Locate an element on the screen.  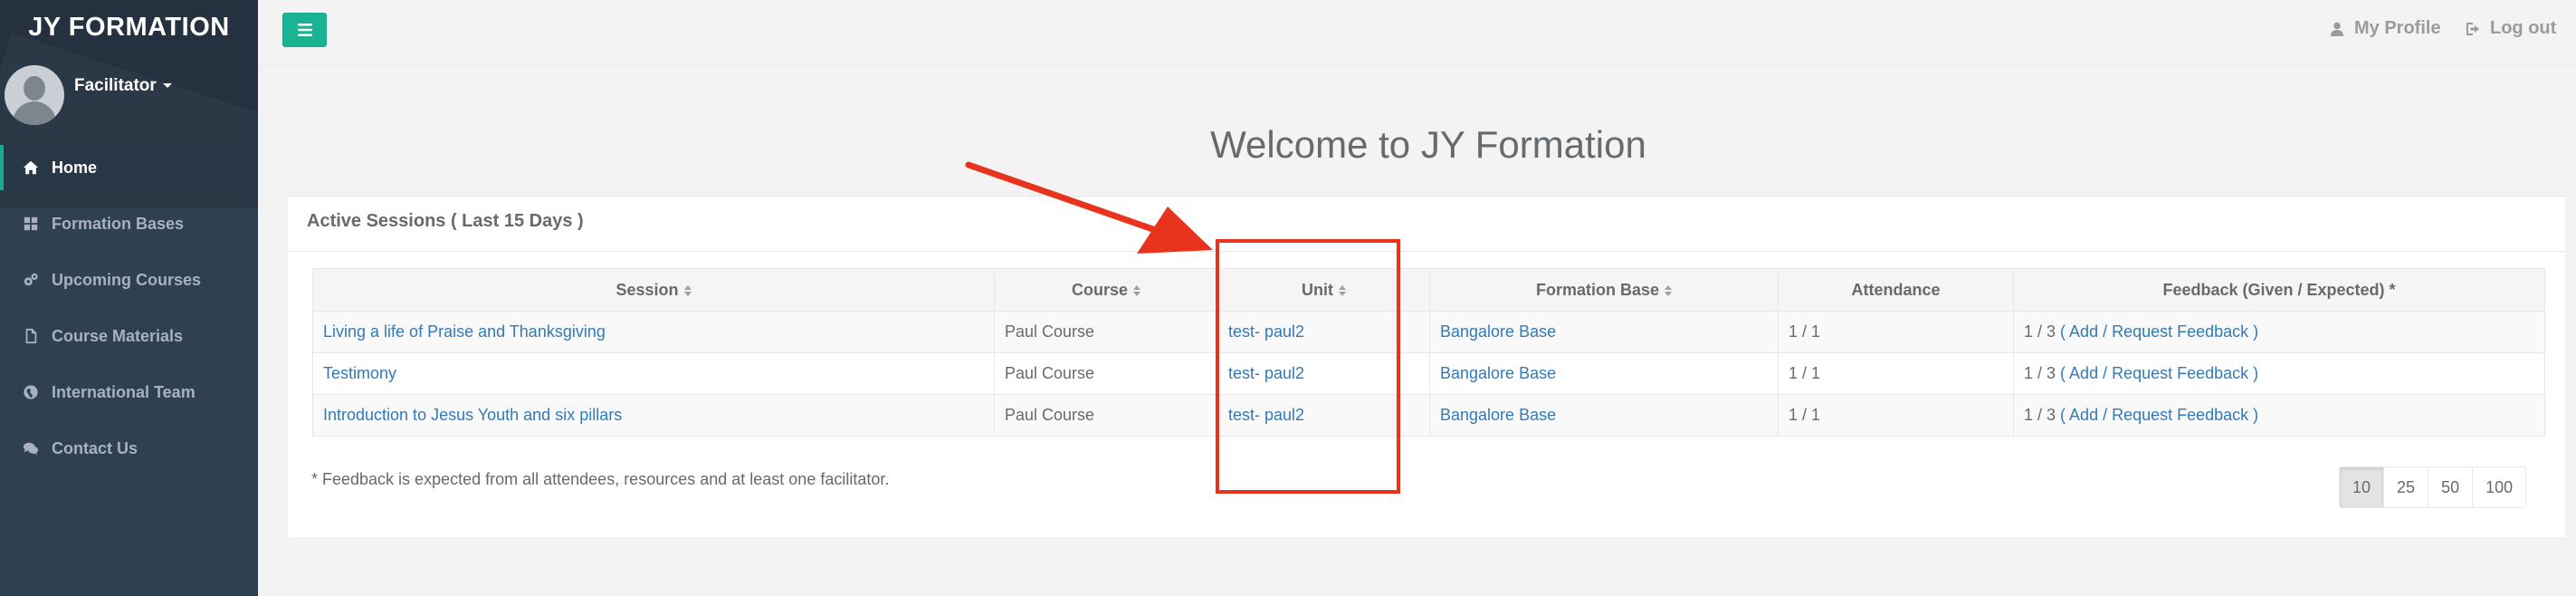
user-icon is located at coordinates (2337, 29).